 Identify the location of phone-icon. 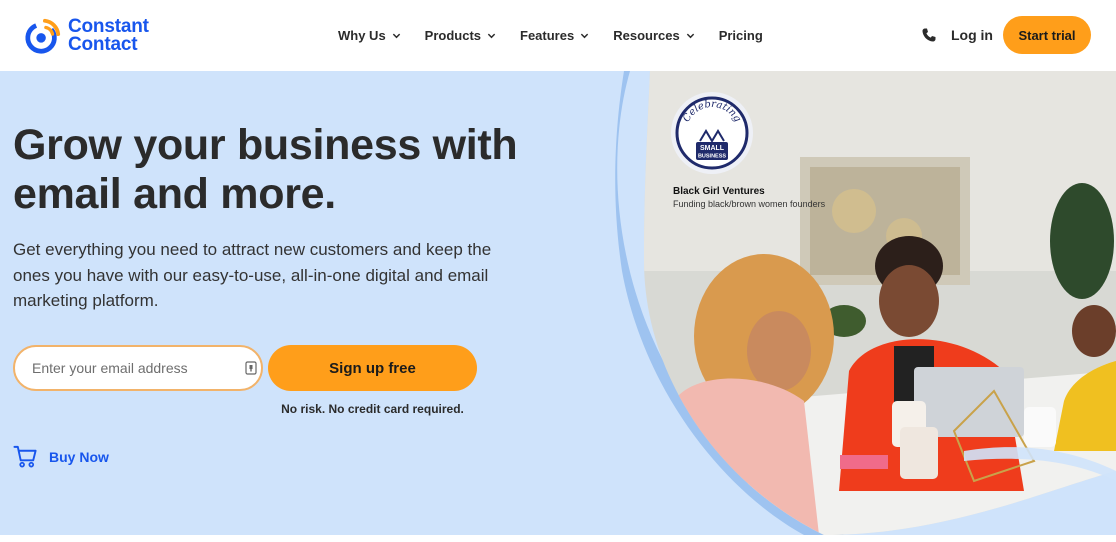
(929, 35).